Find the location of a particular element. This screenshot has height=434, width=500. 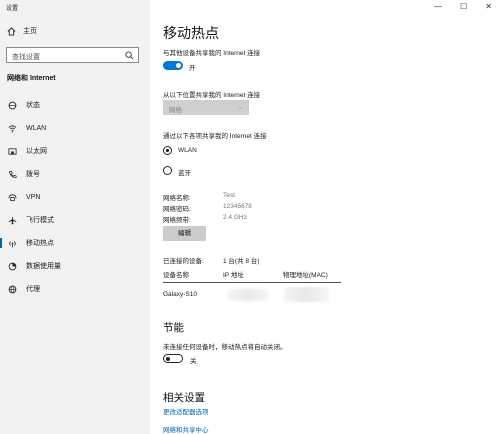

share-toggle is located at coordinates (173, 65).